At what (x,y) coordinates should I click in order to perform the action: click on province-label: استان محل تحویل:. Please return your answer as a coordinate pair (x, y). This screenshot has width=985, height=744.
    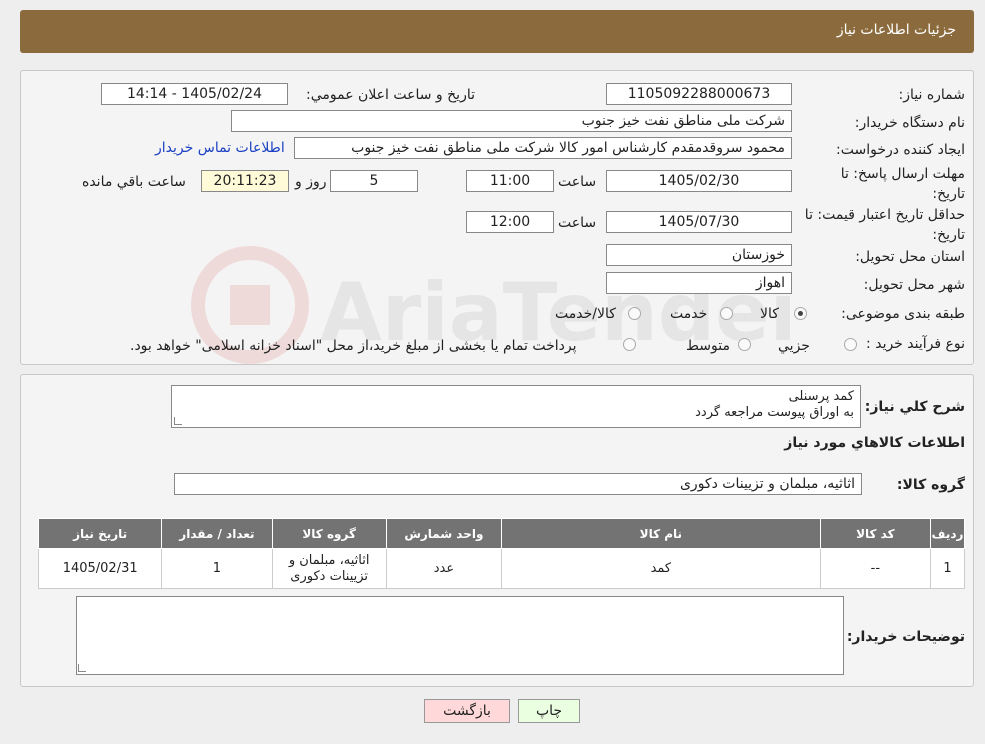
    Looking at the image, I should click on (910, 257).